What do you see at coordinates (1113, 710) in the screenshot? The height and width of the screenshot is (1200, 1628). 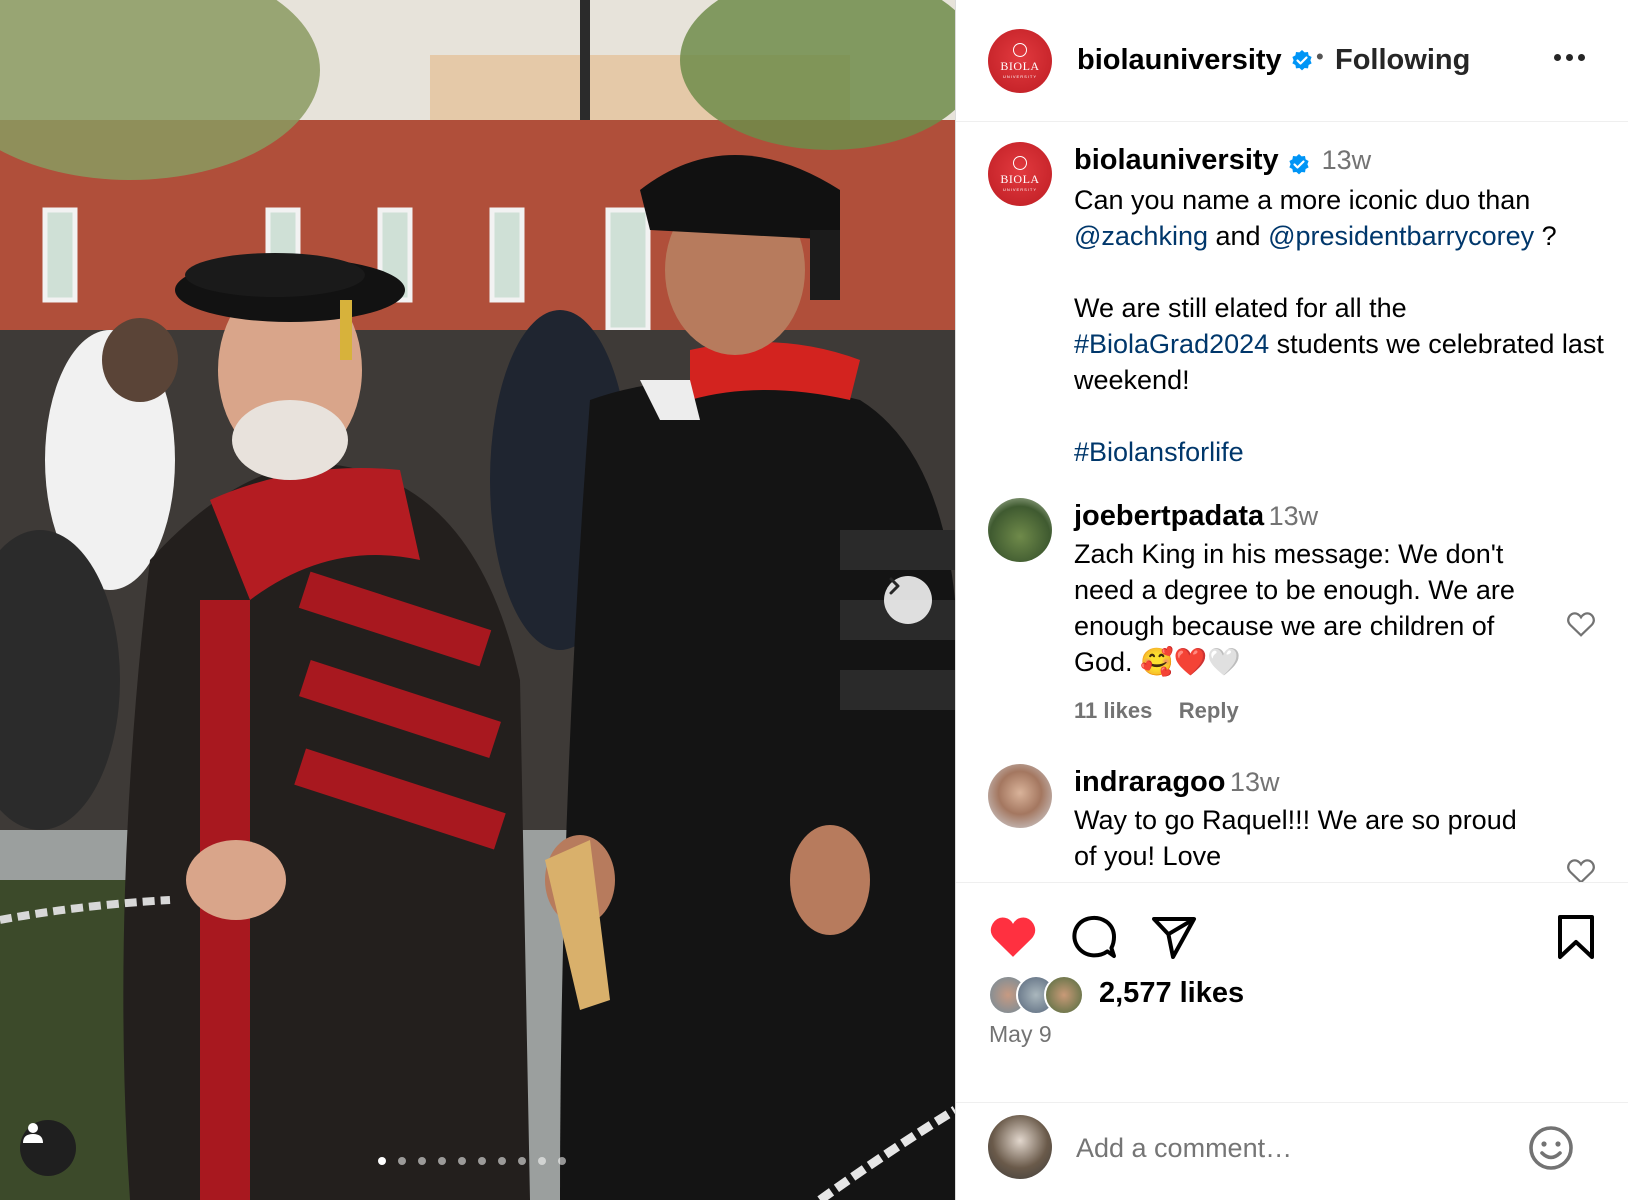 I see `comment-likes-count: 11 likes` at bounding box center [1113, 710].